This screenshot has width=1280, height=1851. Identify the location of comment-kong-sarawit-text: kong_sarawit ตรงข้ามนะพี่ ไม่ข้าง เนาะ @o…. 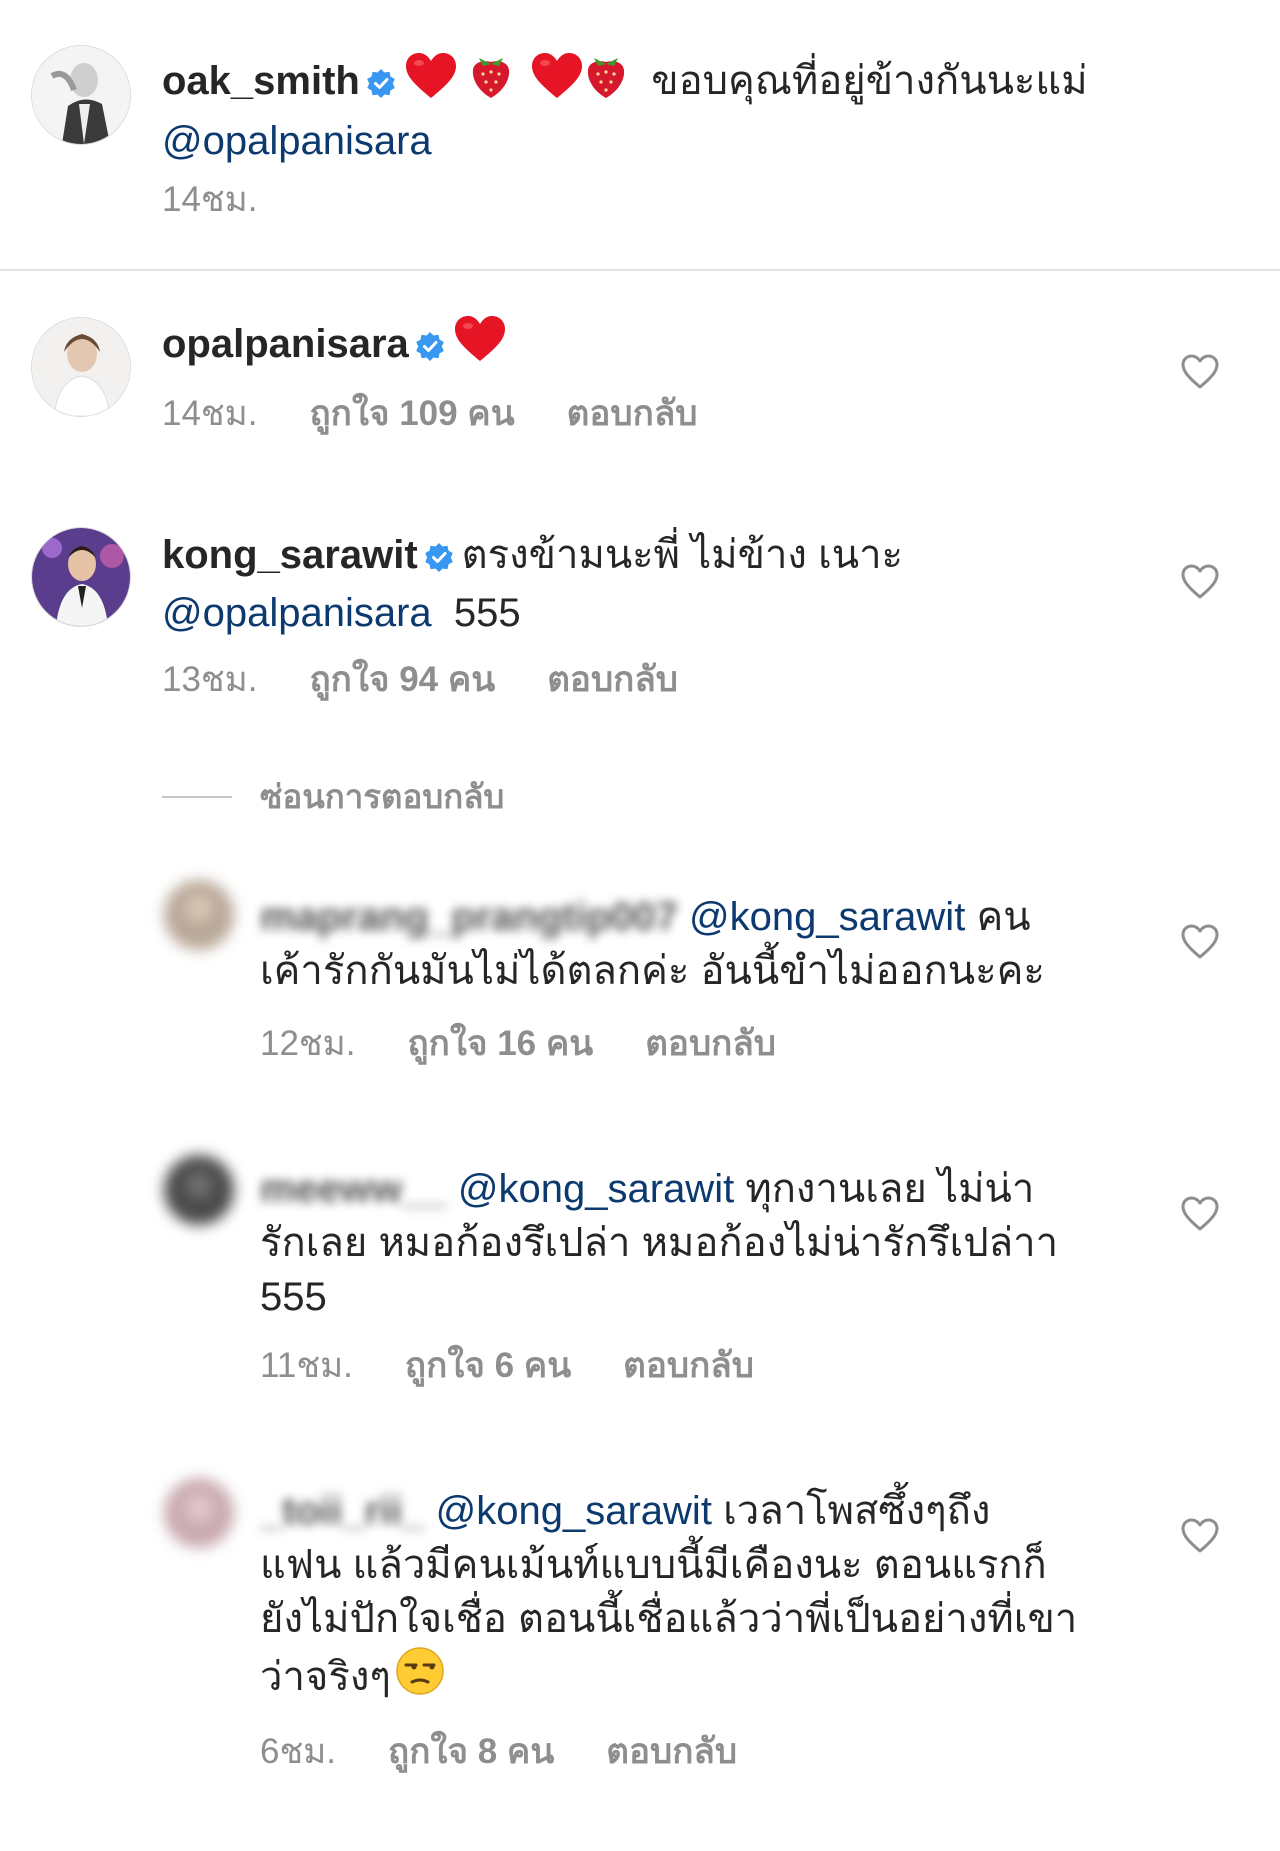
(662, 584).